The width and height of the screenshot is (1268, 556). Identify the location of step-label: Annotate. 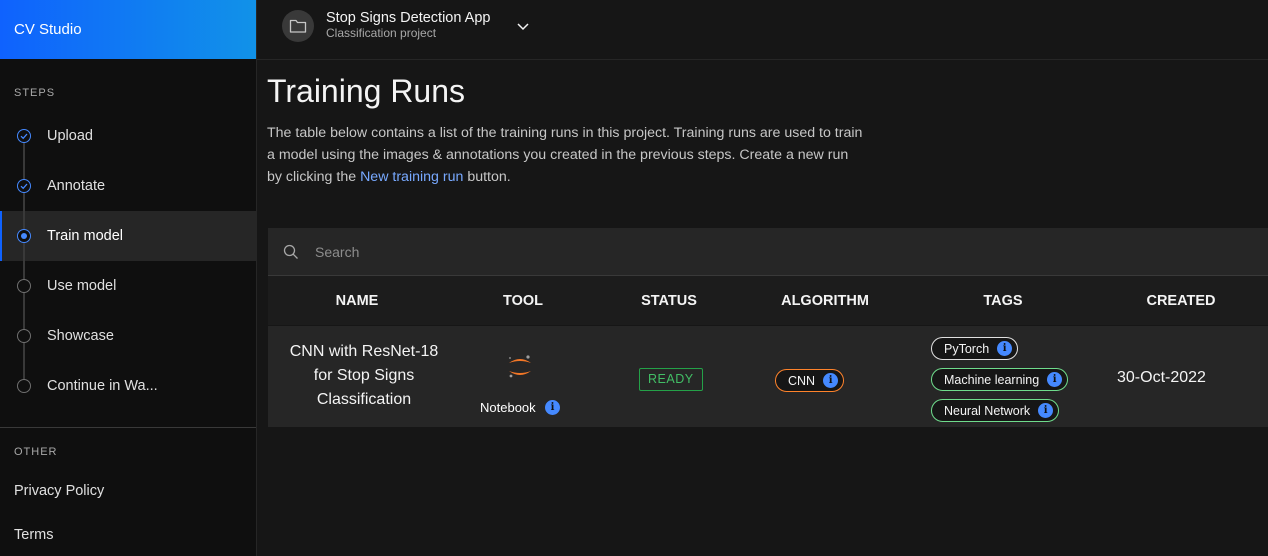
(76, 186).